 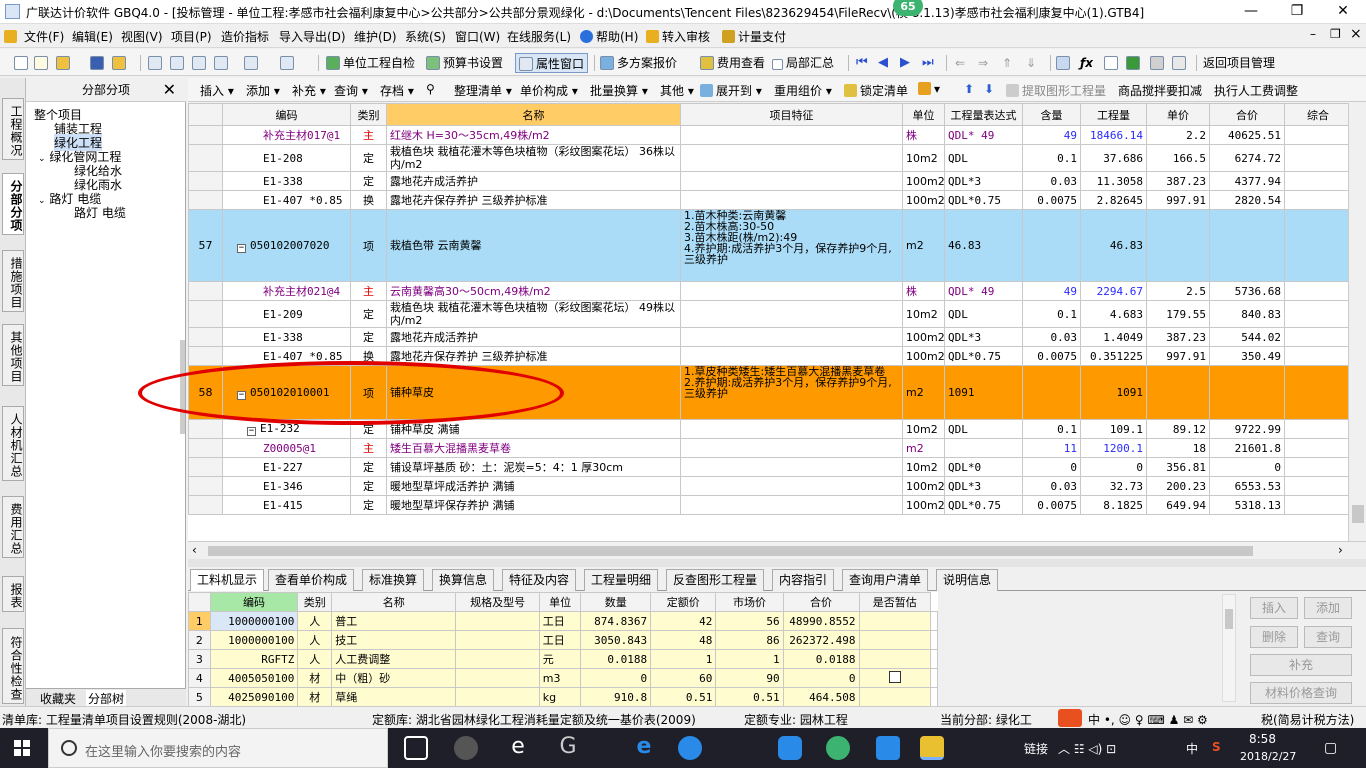 I want to click on material-spec, so click(x=497, y=678).